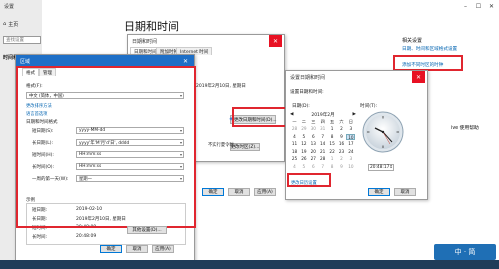  What do you see at coordinates (303, 129) in the screenshot?
I see `calendar-day: 29` at bounding box center [303, 129].